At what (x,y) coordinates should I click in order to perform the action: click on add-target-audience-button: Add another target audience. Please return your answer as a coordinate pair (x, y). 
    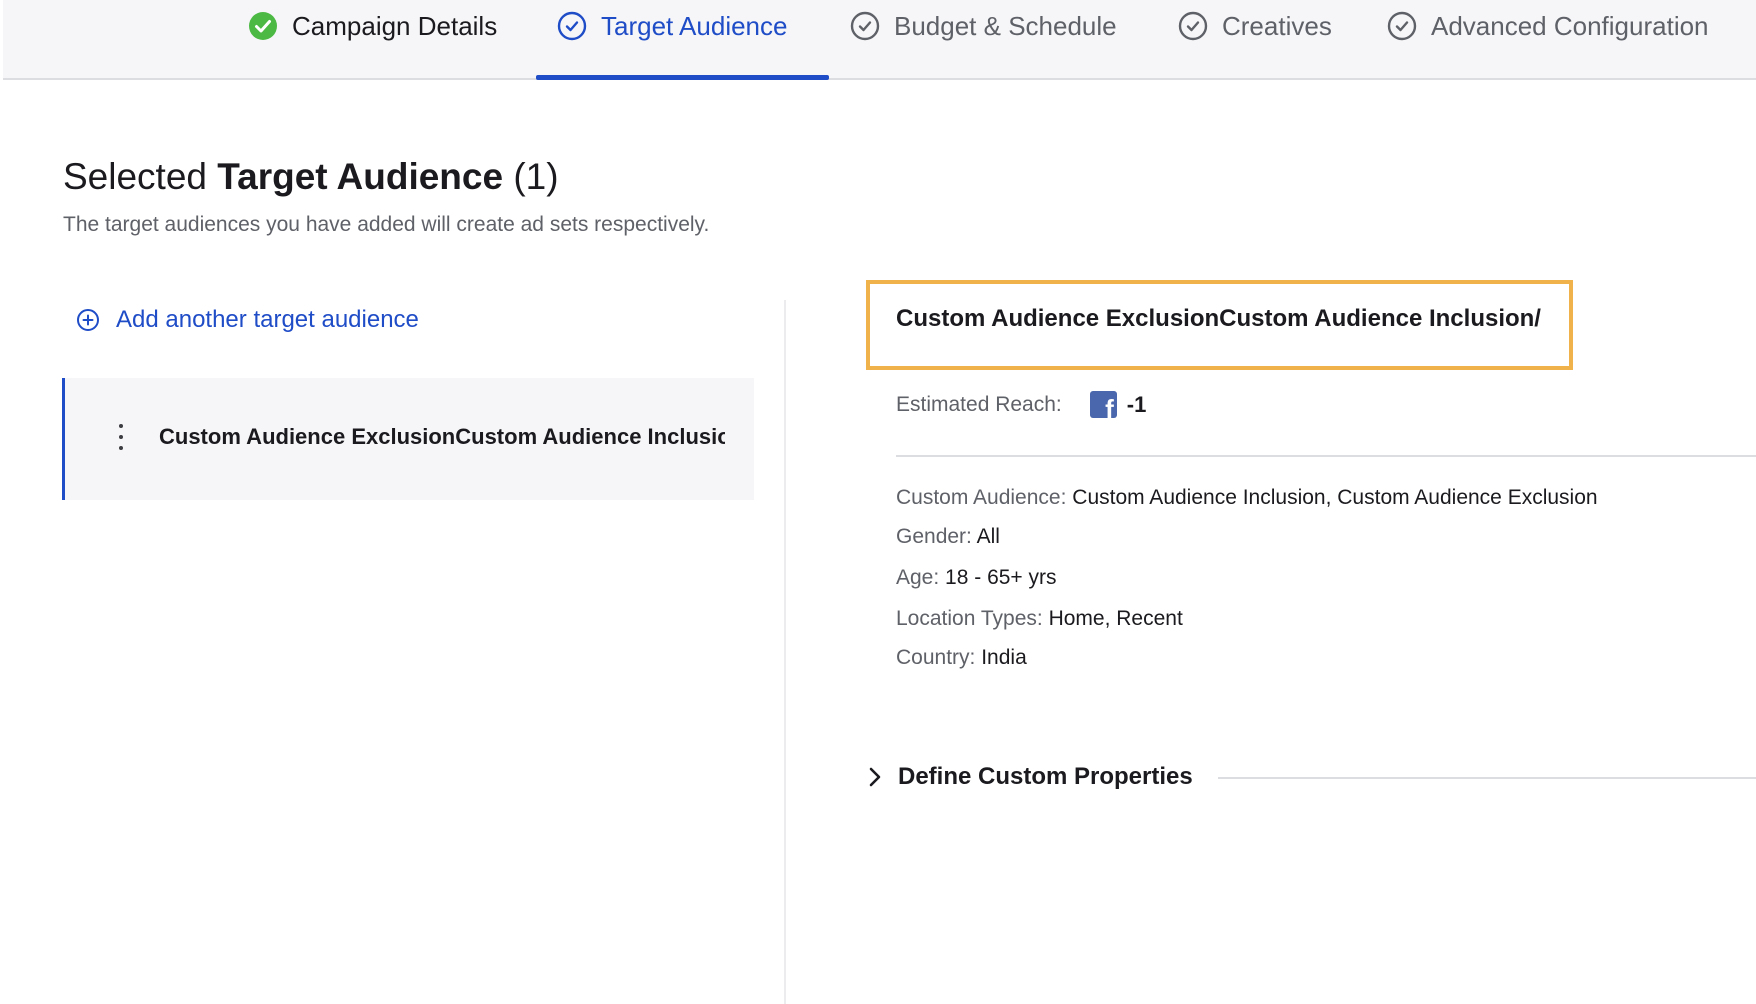
    Looking at the image, I should click on (247, 320).